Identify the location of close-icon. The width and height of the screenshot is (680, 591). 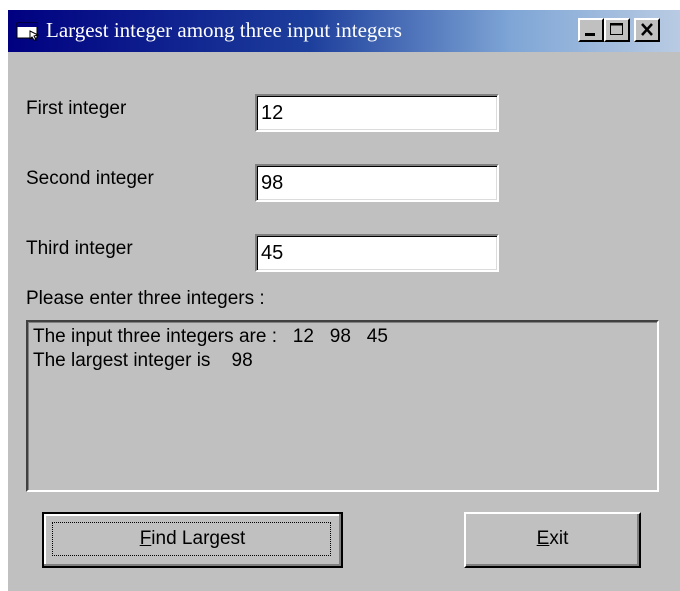
(647, 29).